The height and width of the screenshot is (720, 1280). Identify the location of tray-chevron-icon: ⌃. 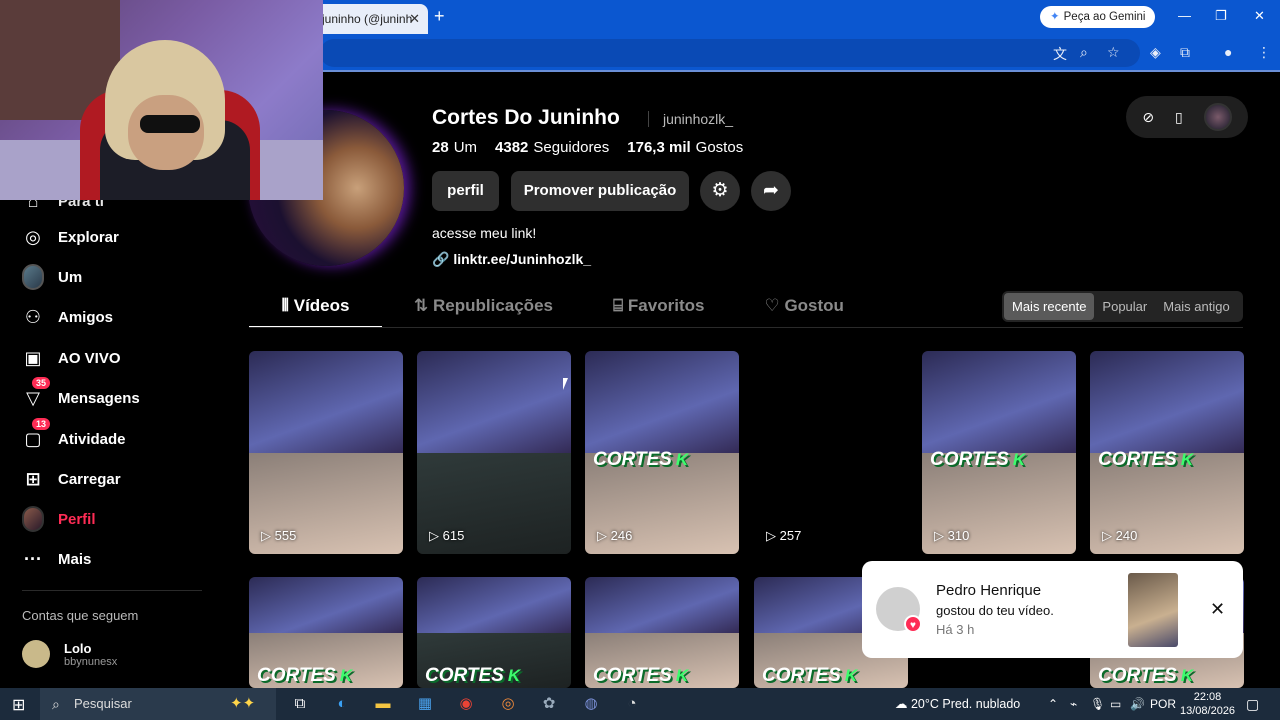
(1053, 704).